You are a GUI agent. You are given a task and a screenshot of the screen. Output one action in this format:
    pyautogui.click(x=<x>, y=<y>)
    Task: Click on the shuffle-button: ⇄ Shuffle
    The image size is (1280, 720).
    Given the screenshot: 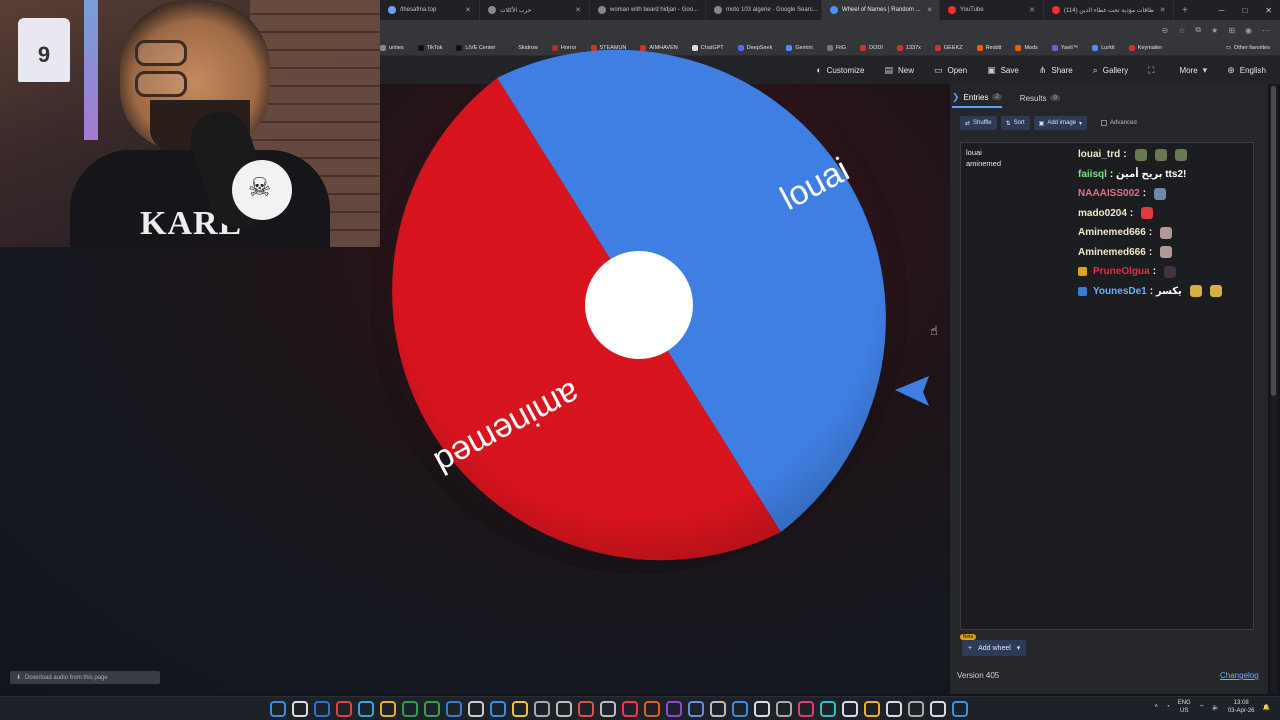 What is the action you would take?
    pyautogui.click(x=978, y=123)
    